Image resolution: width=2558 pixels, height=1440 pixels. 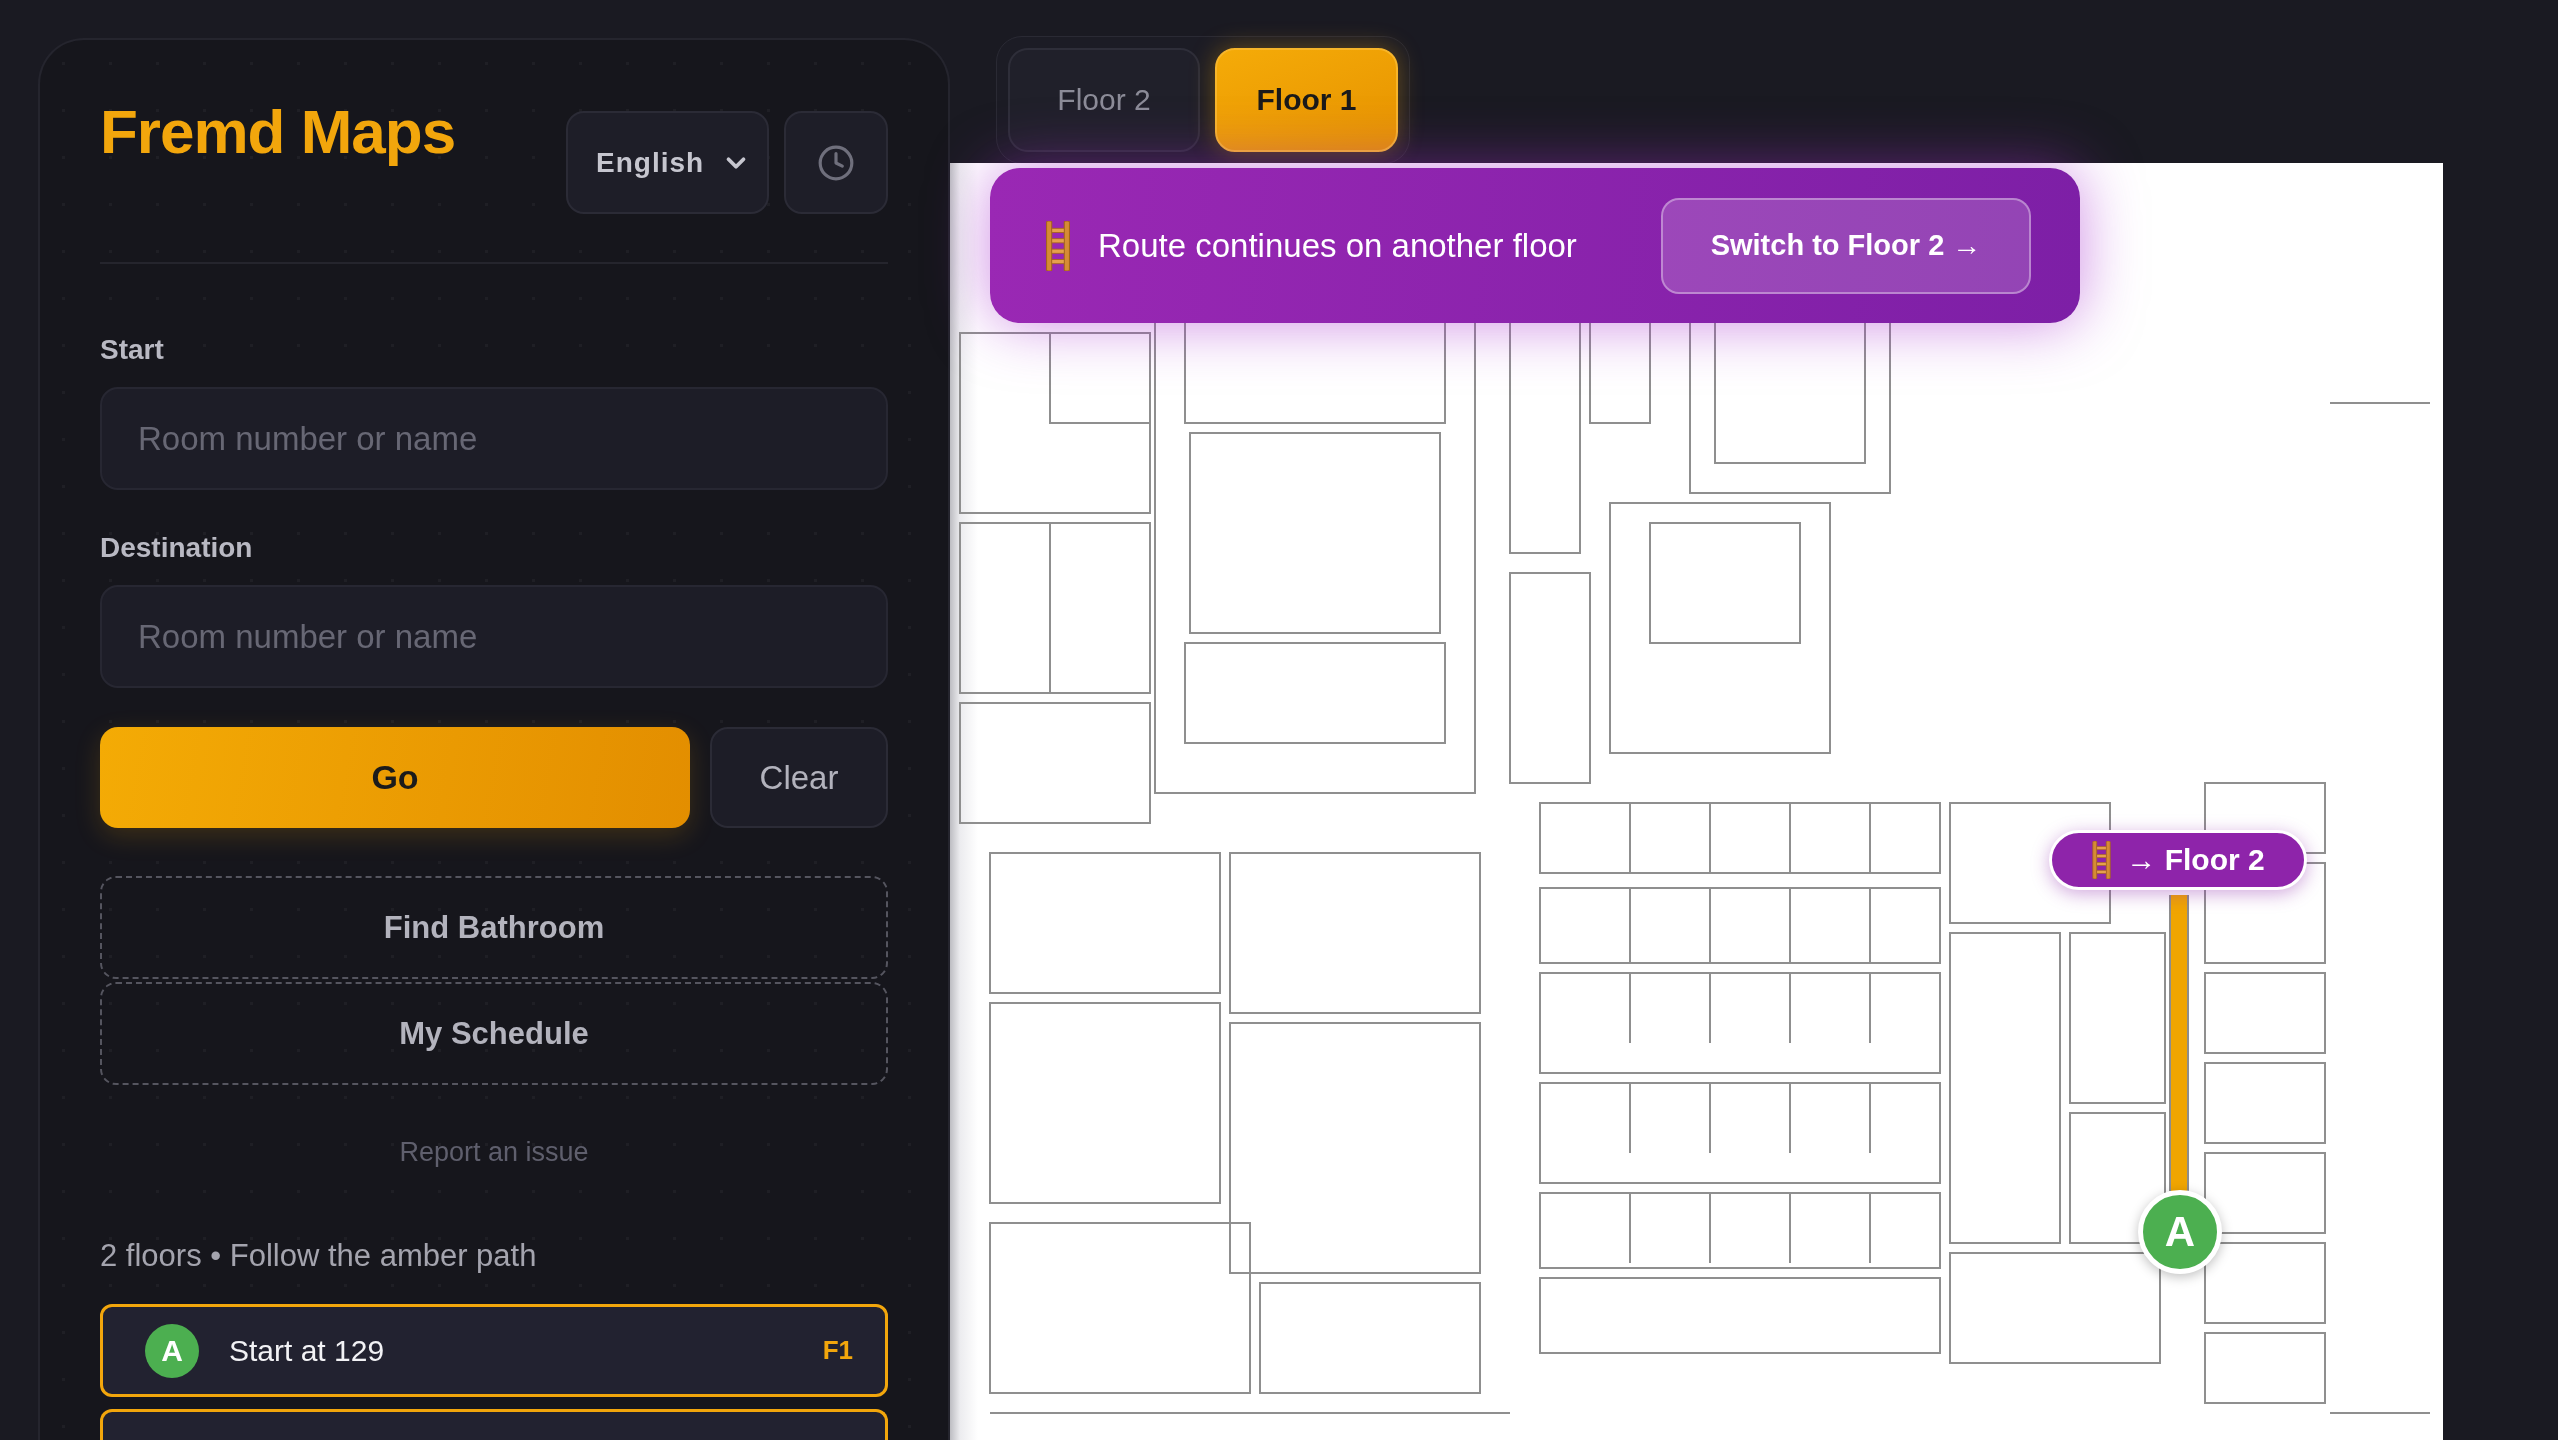 I want to click on banner-message: Route continues on another floor, so click(x=1338, y=245).